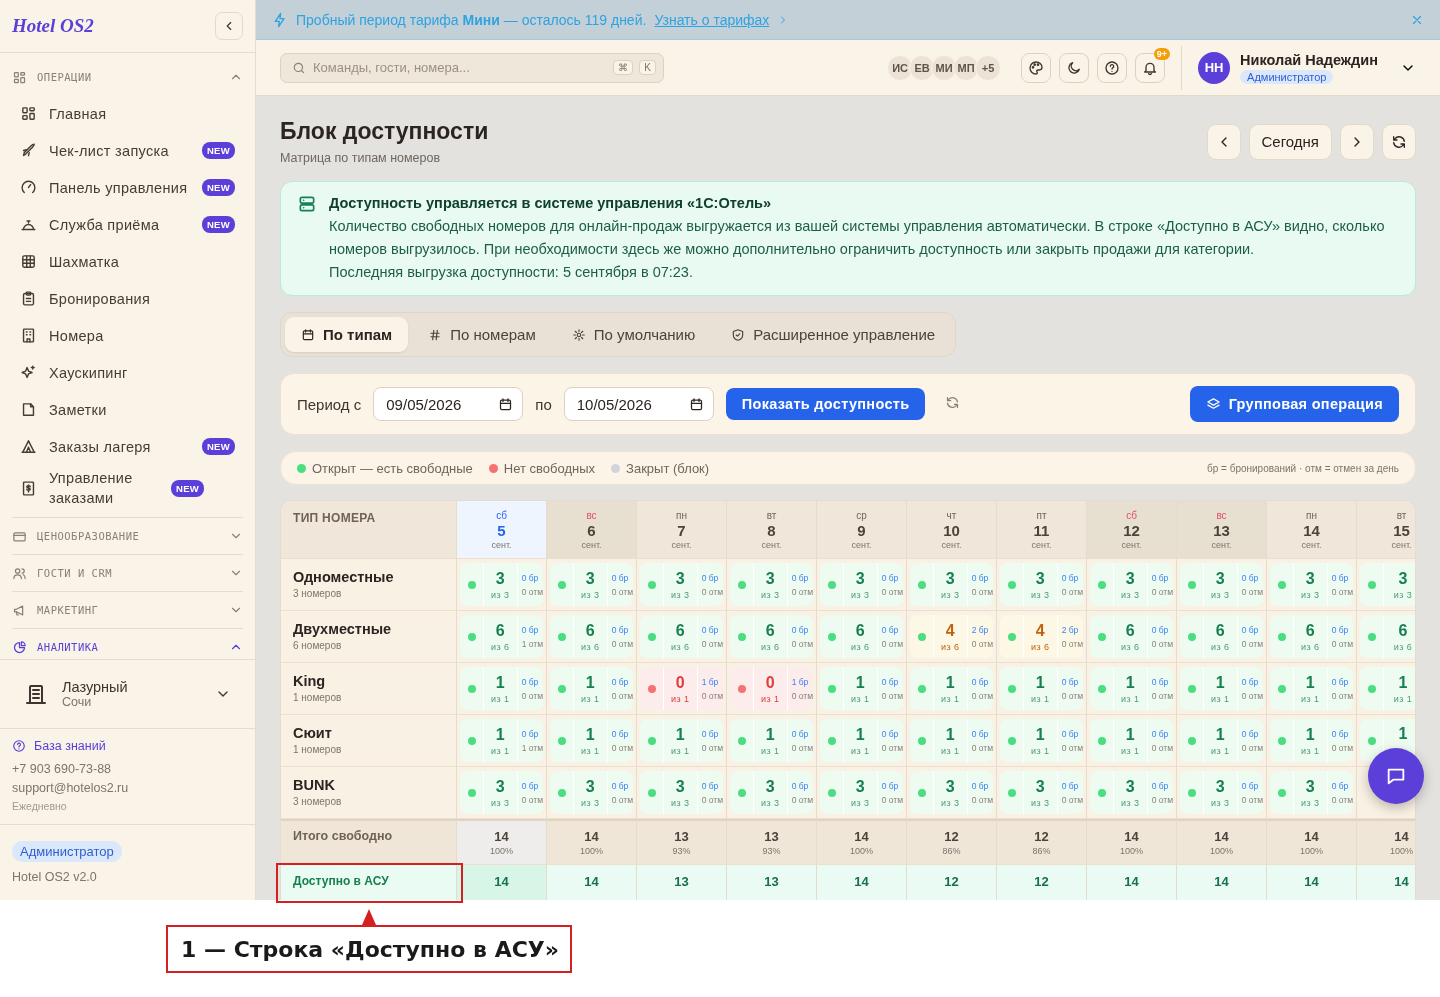 This screenshot has height=997, width=1440. Describe the element at coordinates (127, 335) in the screenshot. I see `sidebar-item: Номера` at that location.